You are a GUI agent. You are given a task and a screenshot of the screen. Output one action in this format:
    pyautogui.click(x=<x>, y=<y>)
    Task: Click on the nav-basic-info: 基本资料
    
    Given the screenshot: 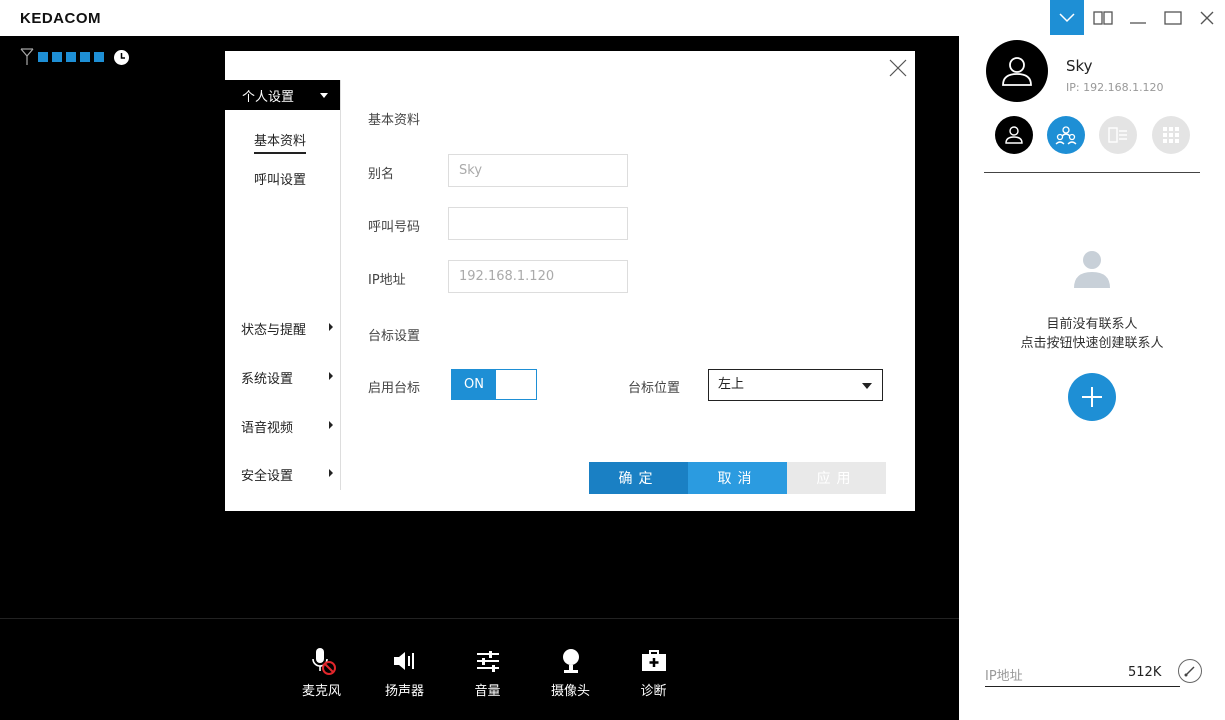 What is the action you would take?
    pyautogui.click(x=280, y=142)
    